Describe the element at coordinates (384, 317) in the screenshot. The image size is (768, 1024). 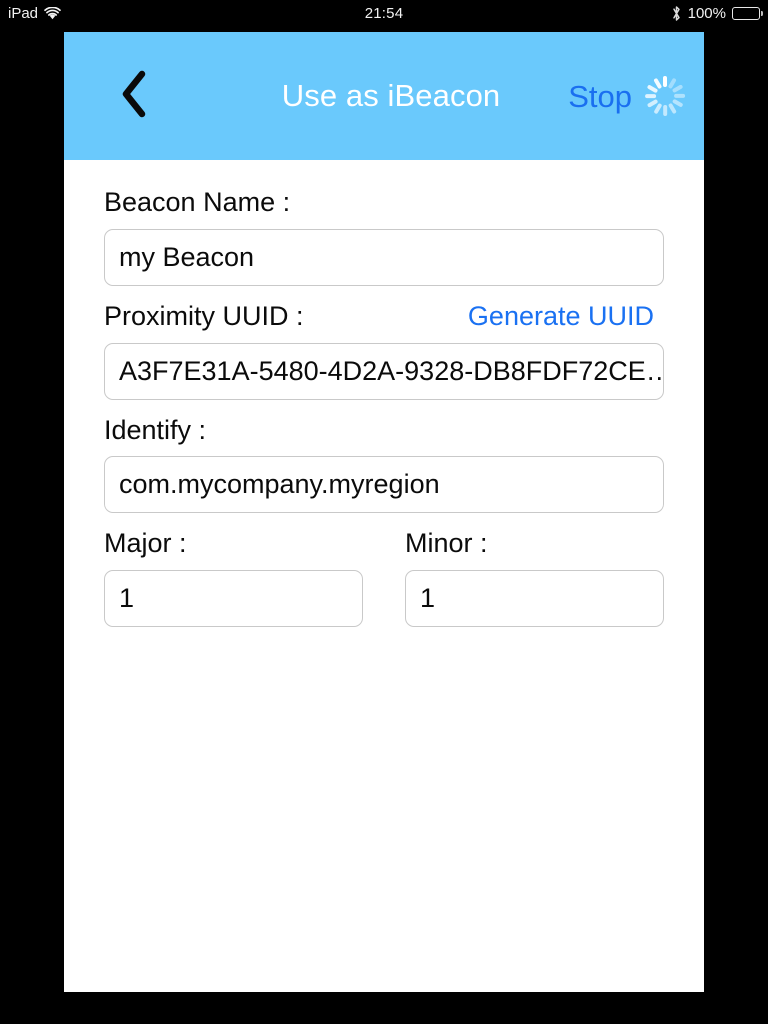
I see `proximity-uuid-label-row: Proximity UUID : Generate UUID` at that location.